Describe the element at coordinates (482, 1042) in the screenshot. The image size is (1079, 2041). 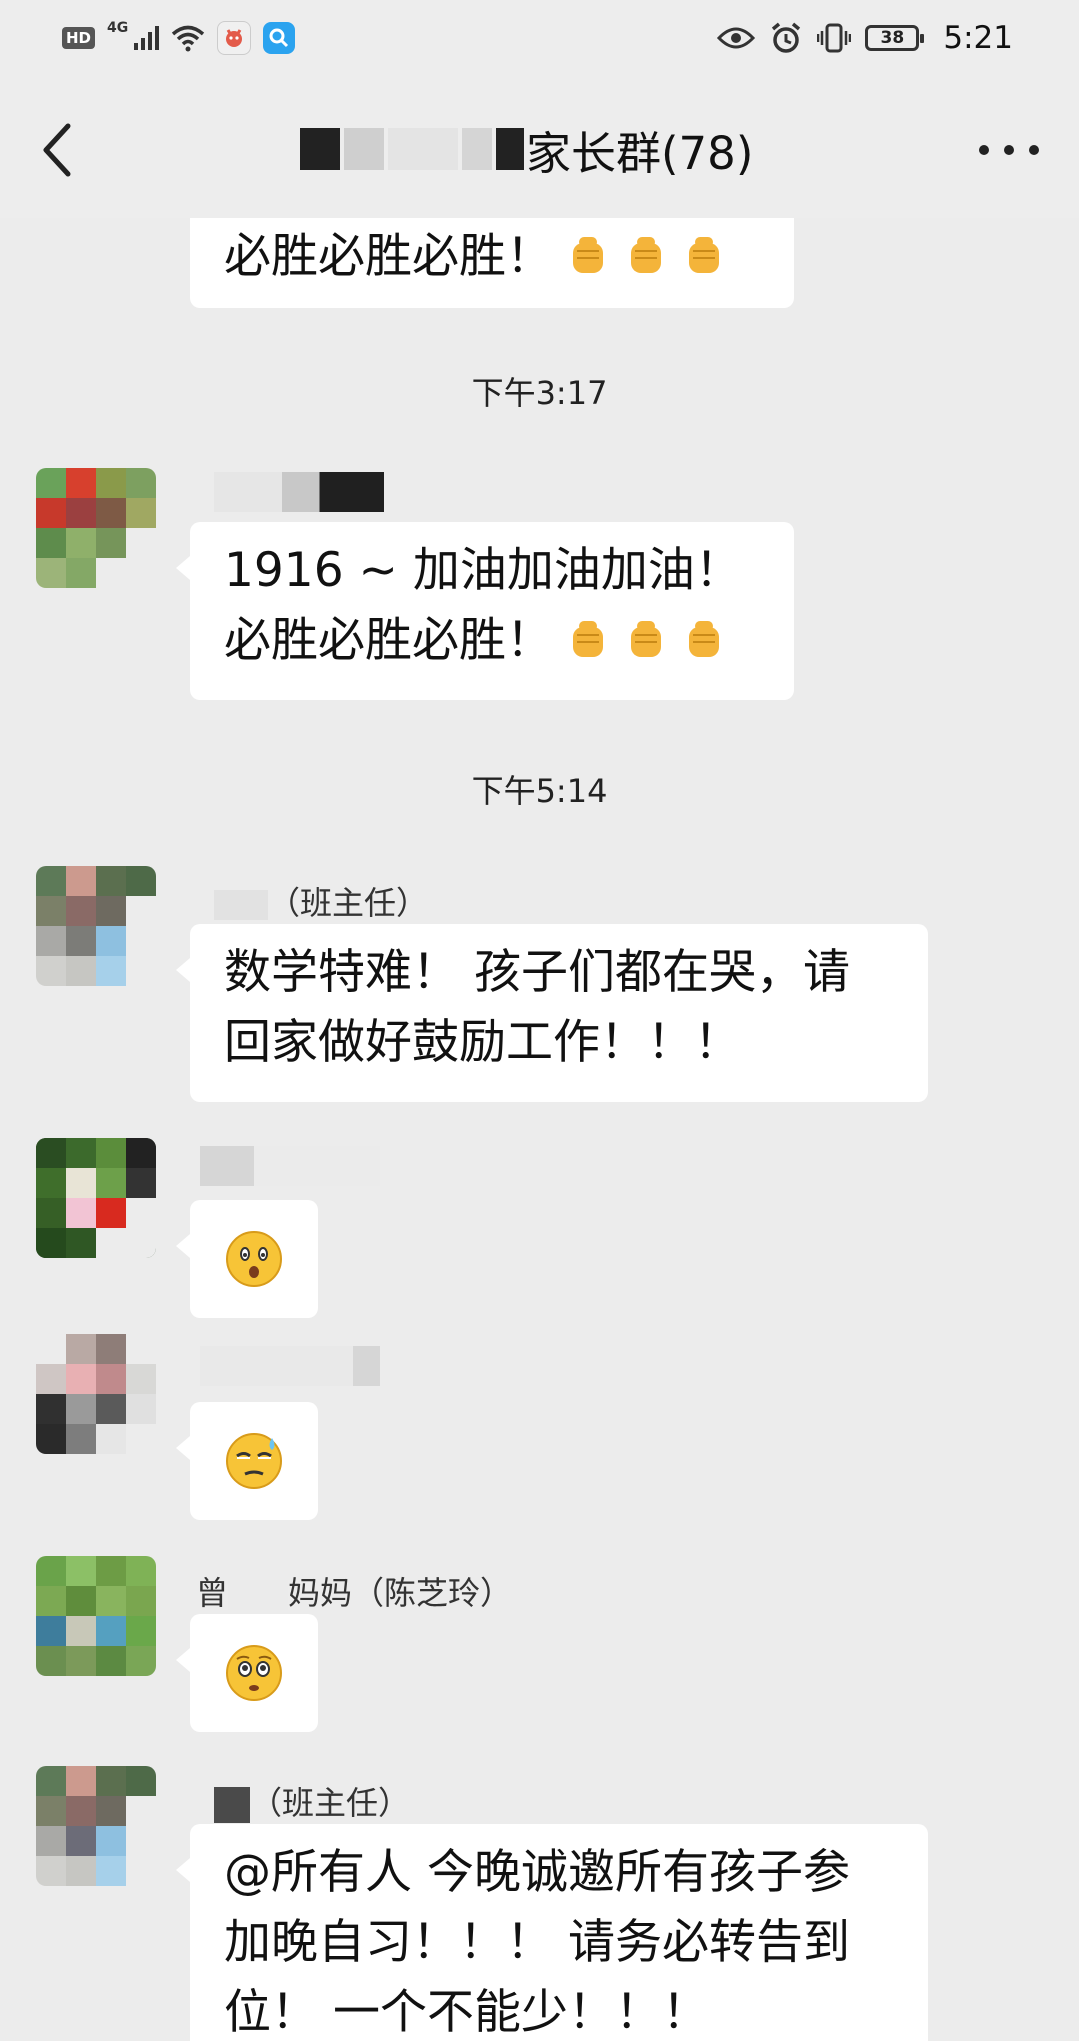
I see `message-text: 回家做好鼓励工作！！！` at that location.